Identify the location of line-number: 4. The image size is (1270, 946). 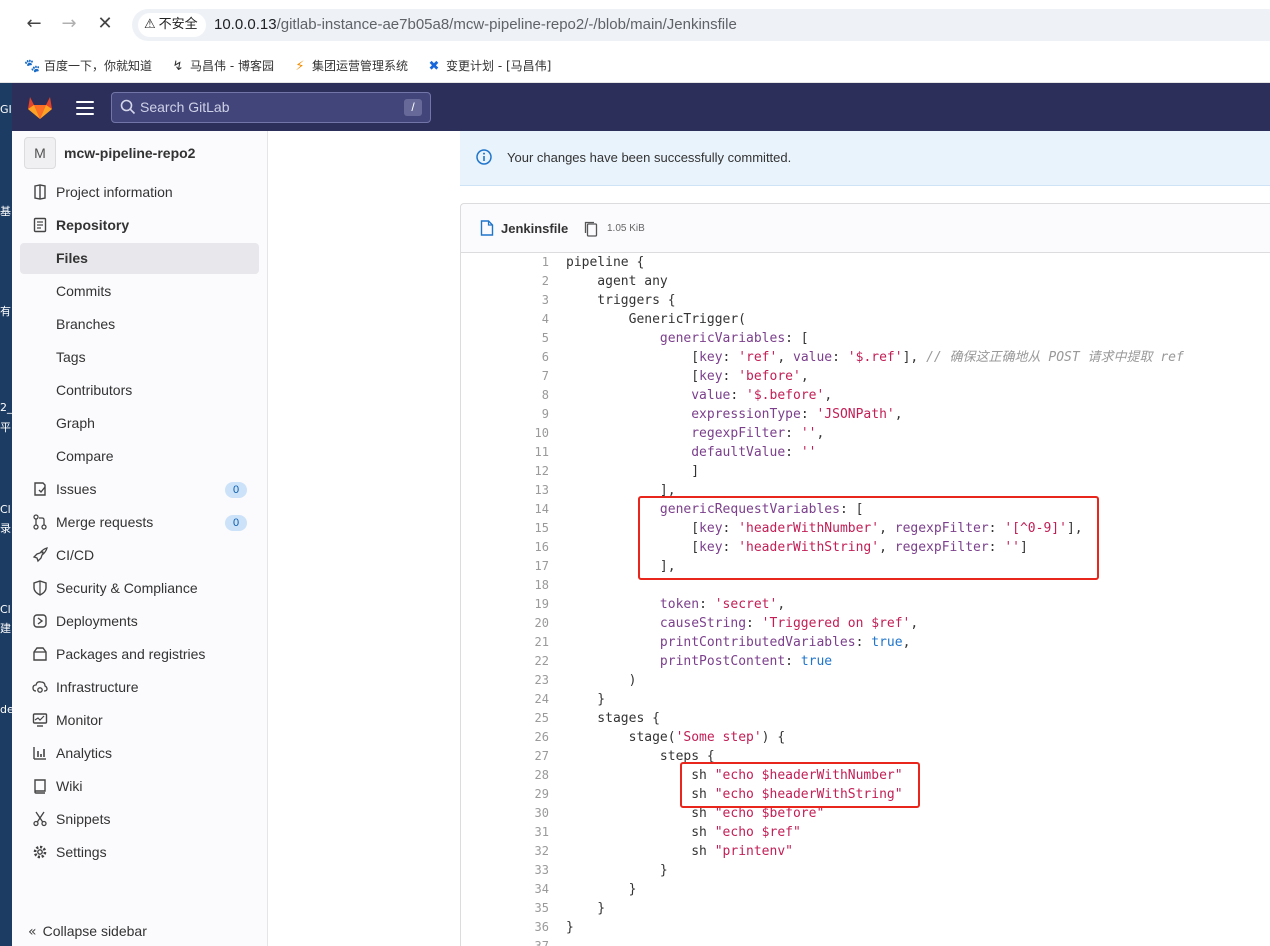
(505, 319).